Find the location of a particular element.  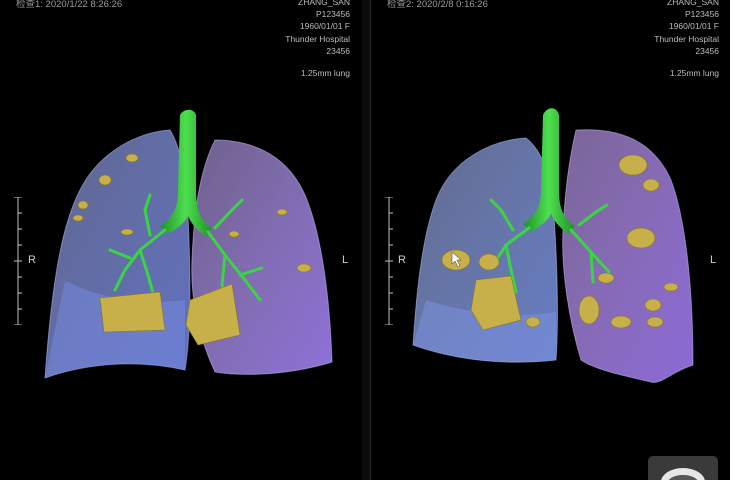

exam-title: 检查2: 2020/2/8 0:16:26 is located at coordinates (437, 5).